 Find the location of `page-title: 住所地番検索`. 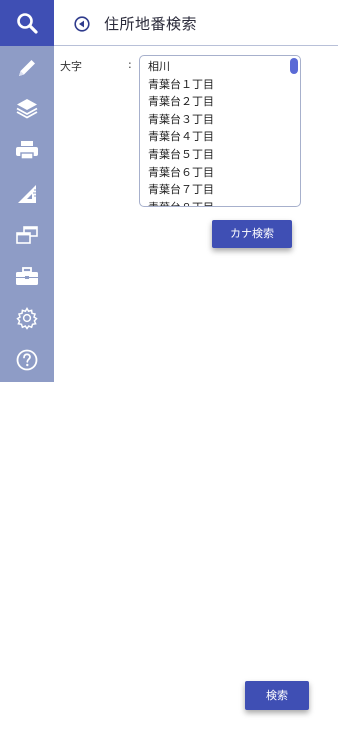

page-title: 住所地番検索 is located at coordinates (151, 24).